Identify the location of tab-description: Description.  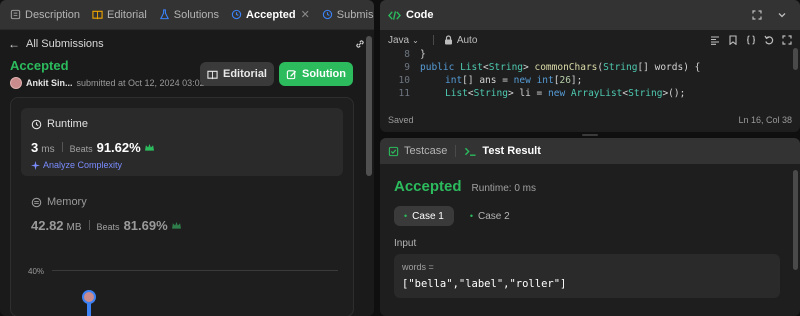
(45, 15).